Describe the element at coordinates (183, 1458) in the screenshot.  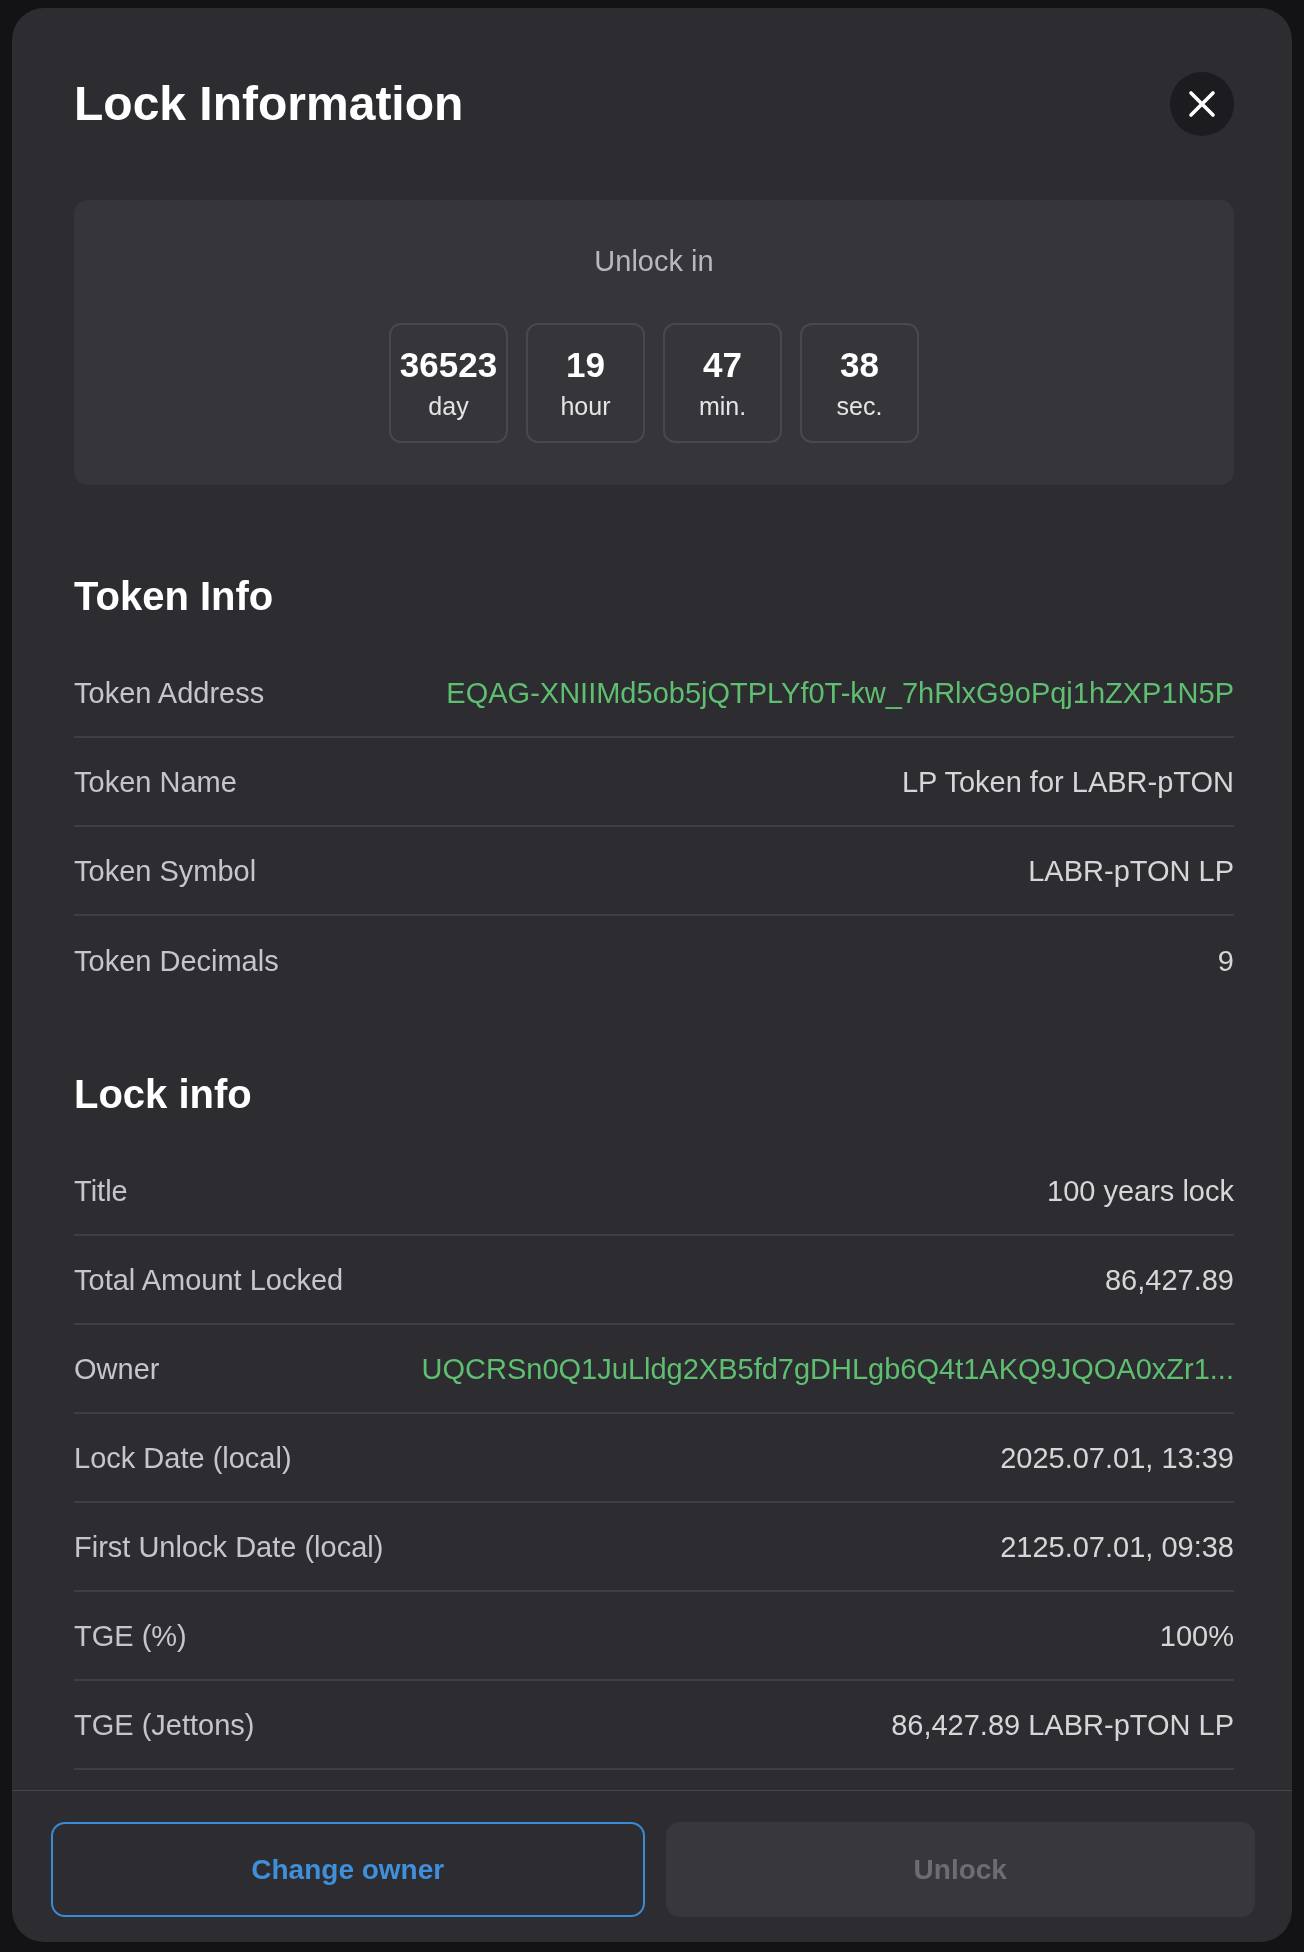
I see `info-label: Lock Date (local)` at that location.